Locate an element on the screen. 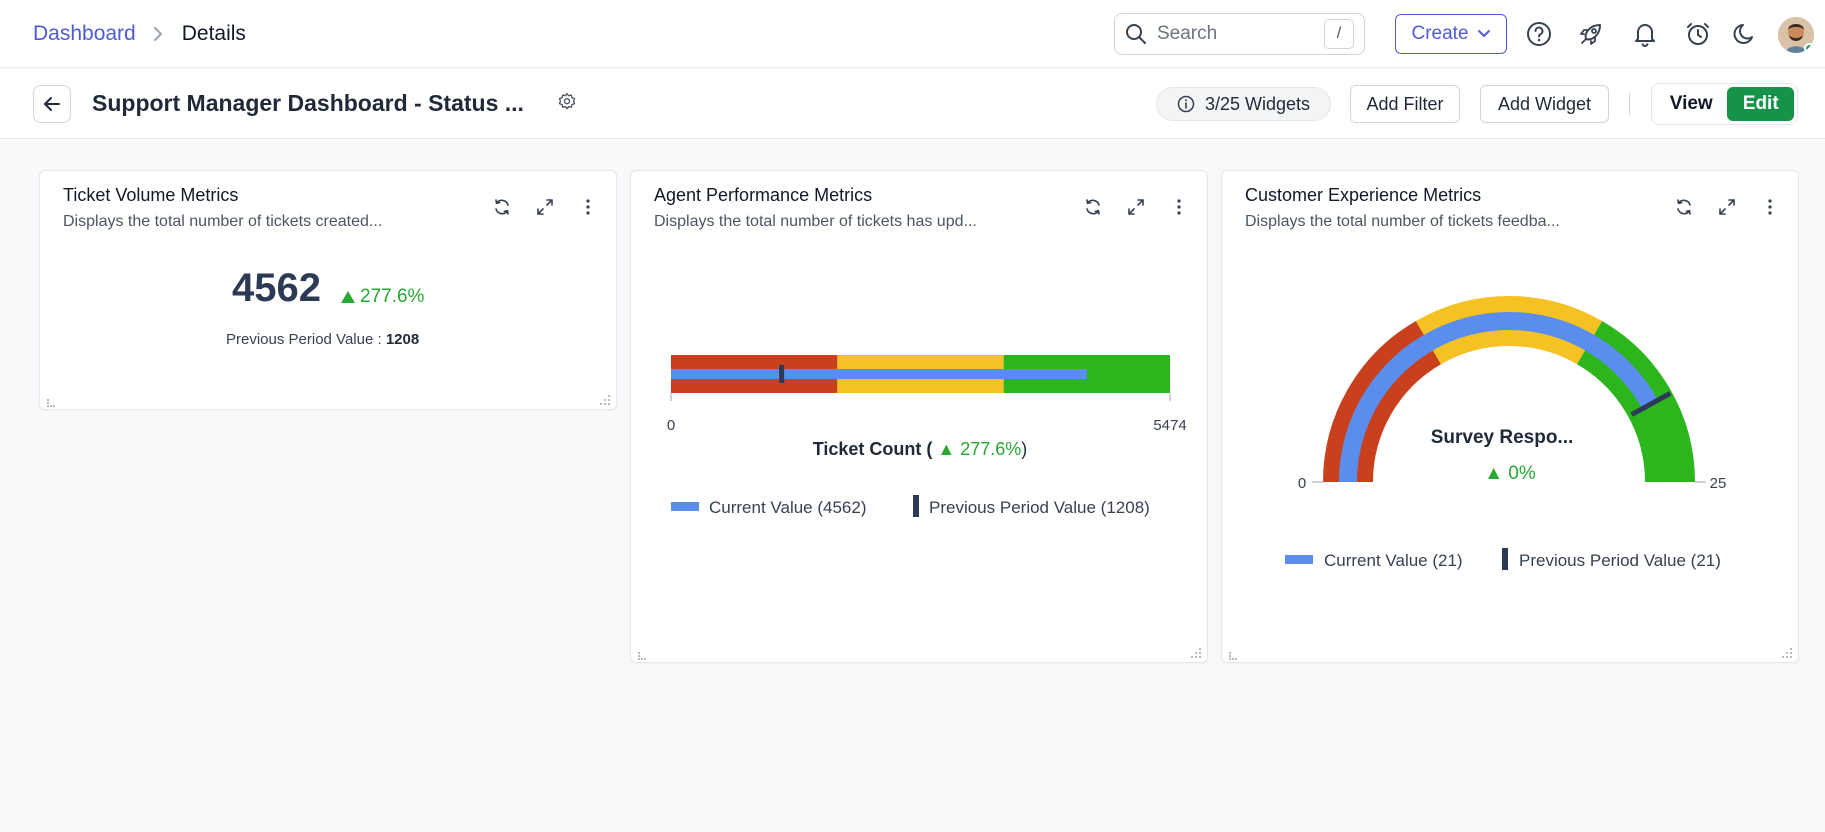 Image resolution: width=1825 pixels, height=832 pixels. gear-icon is located at coordinates (569, 104).